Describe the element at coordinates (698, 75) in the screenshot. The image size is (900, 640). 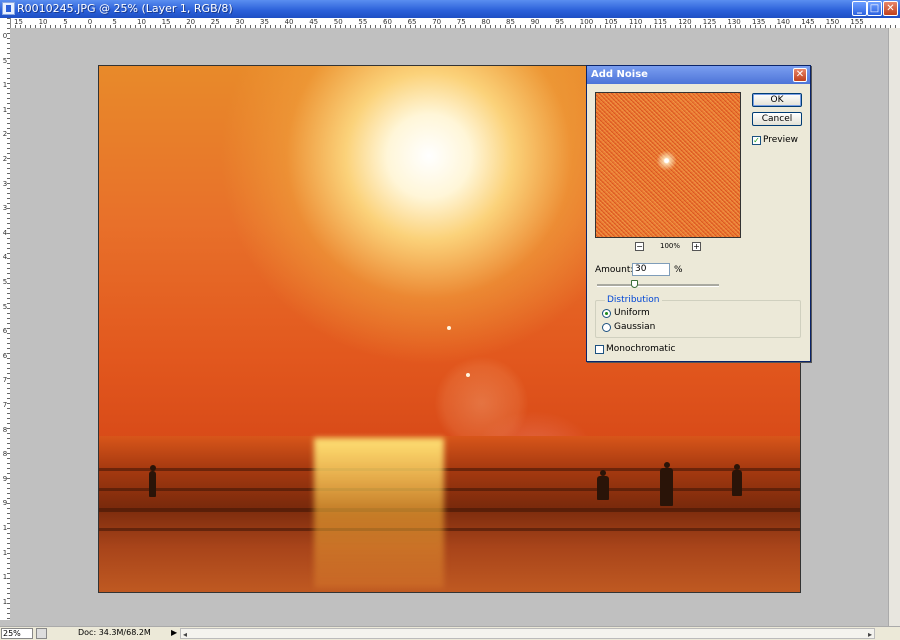
I see `dialog-title: Add Noise` at that location.